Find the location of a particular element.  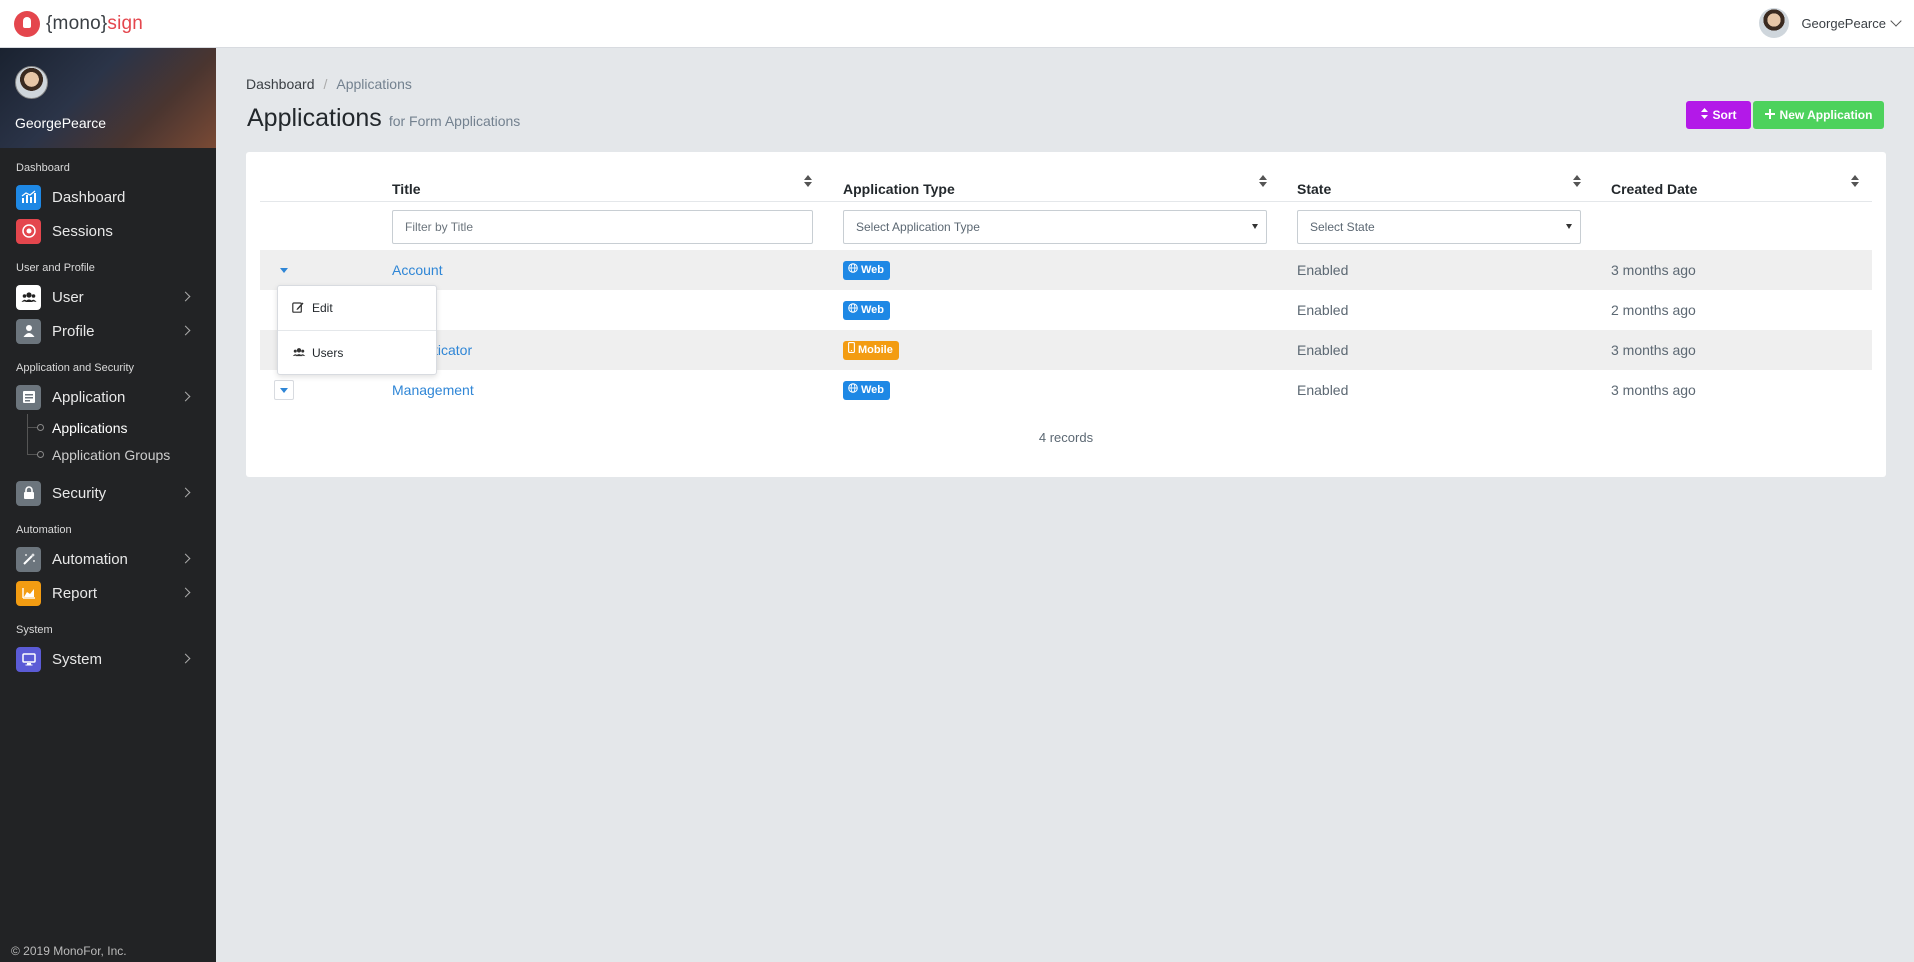

page-title: Applications for Form Applications is located at coordinates (383, 118).